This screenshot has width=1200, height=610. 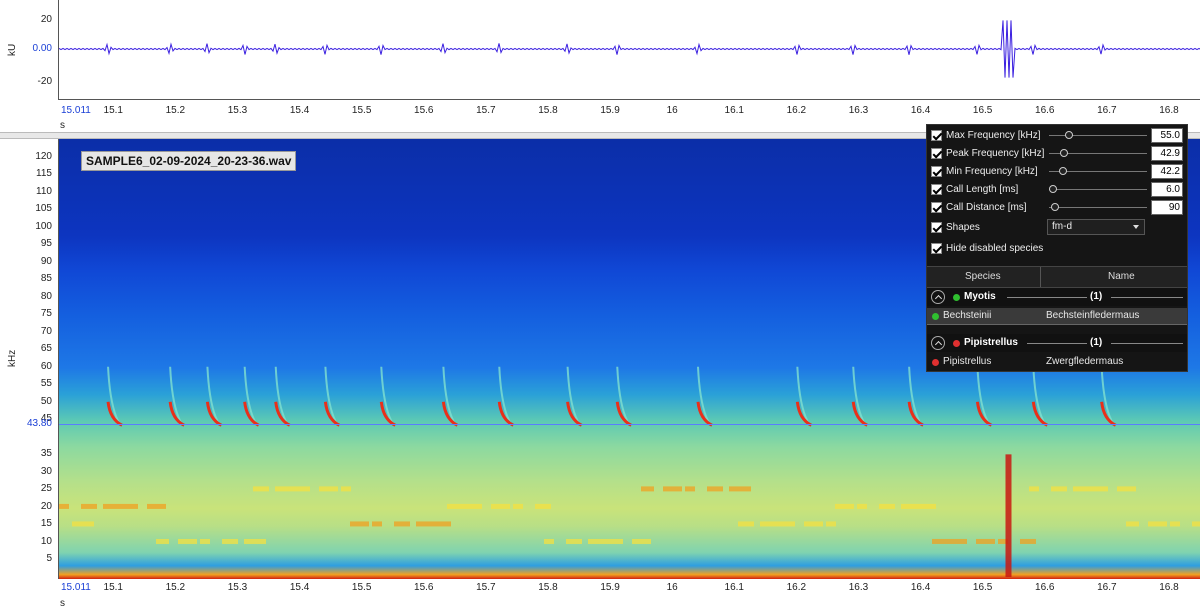 I want to click on spectrogram-y-tick: 85, so click(x=46, y=279).